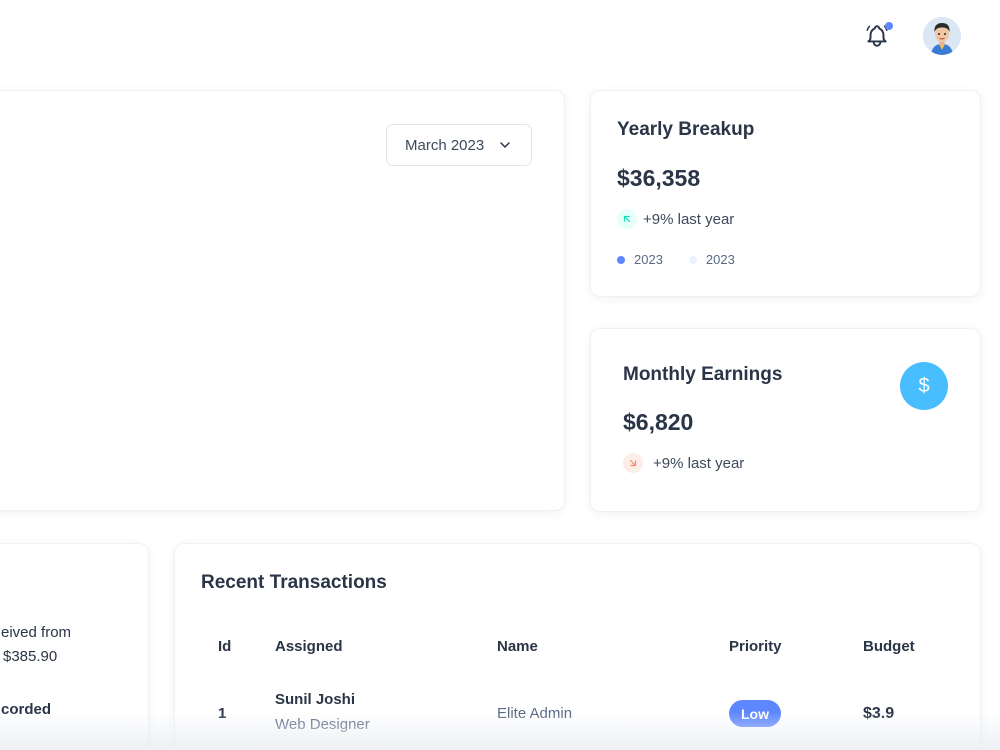  I want to click on monthly-earnings-trend: +9% last year, so click(683, 463).